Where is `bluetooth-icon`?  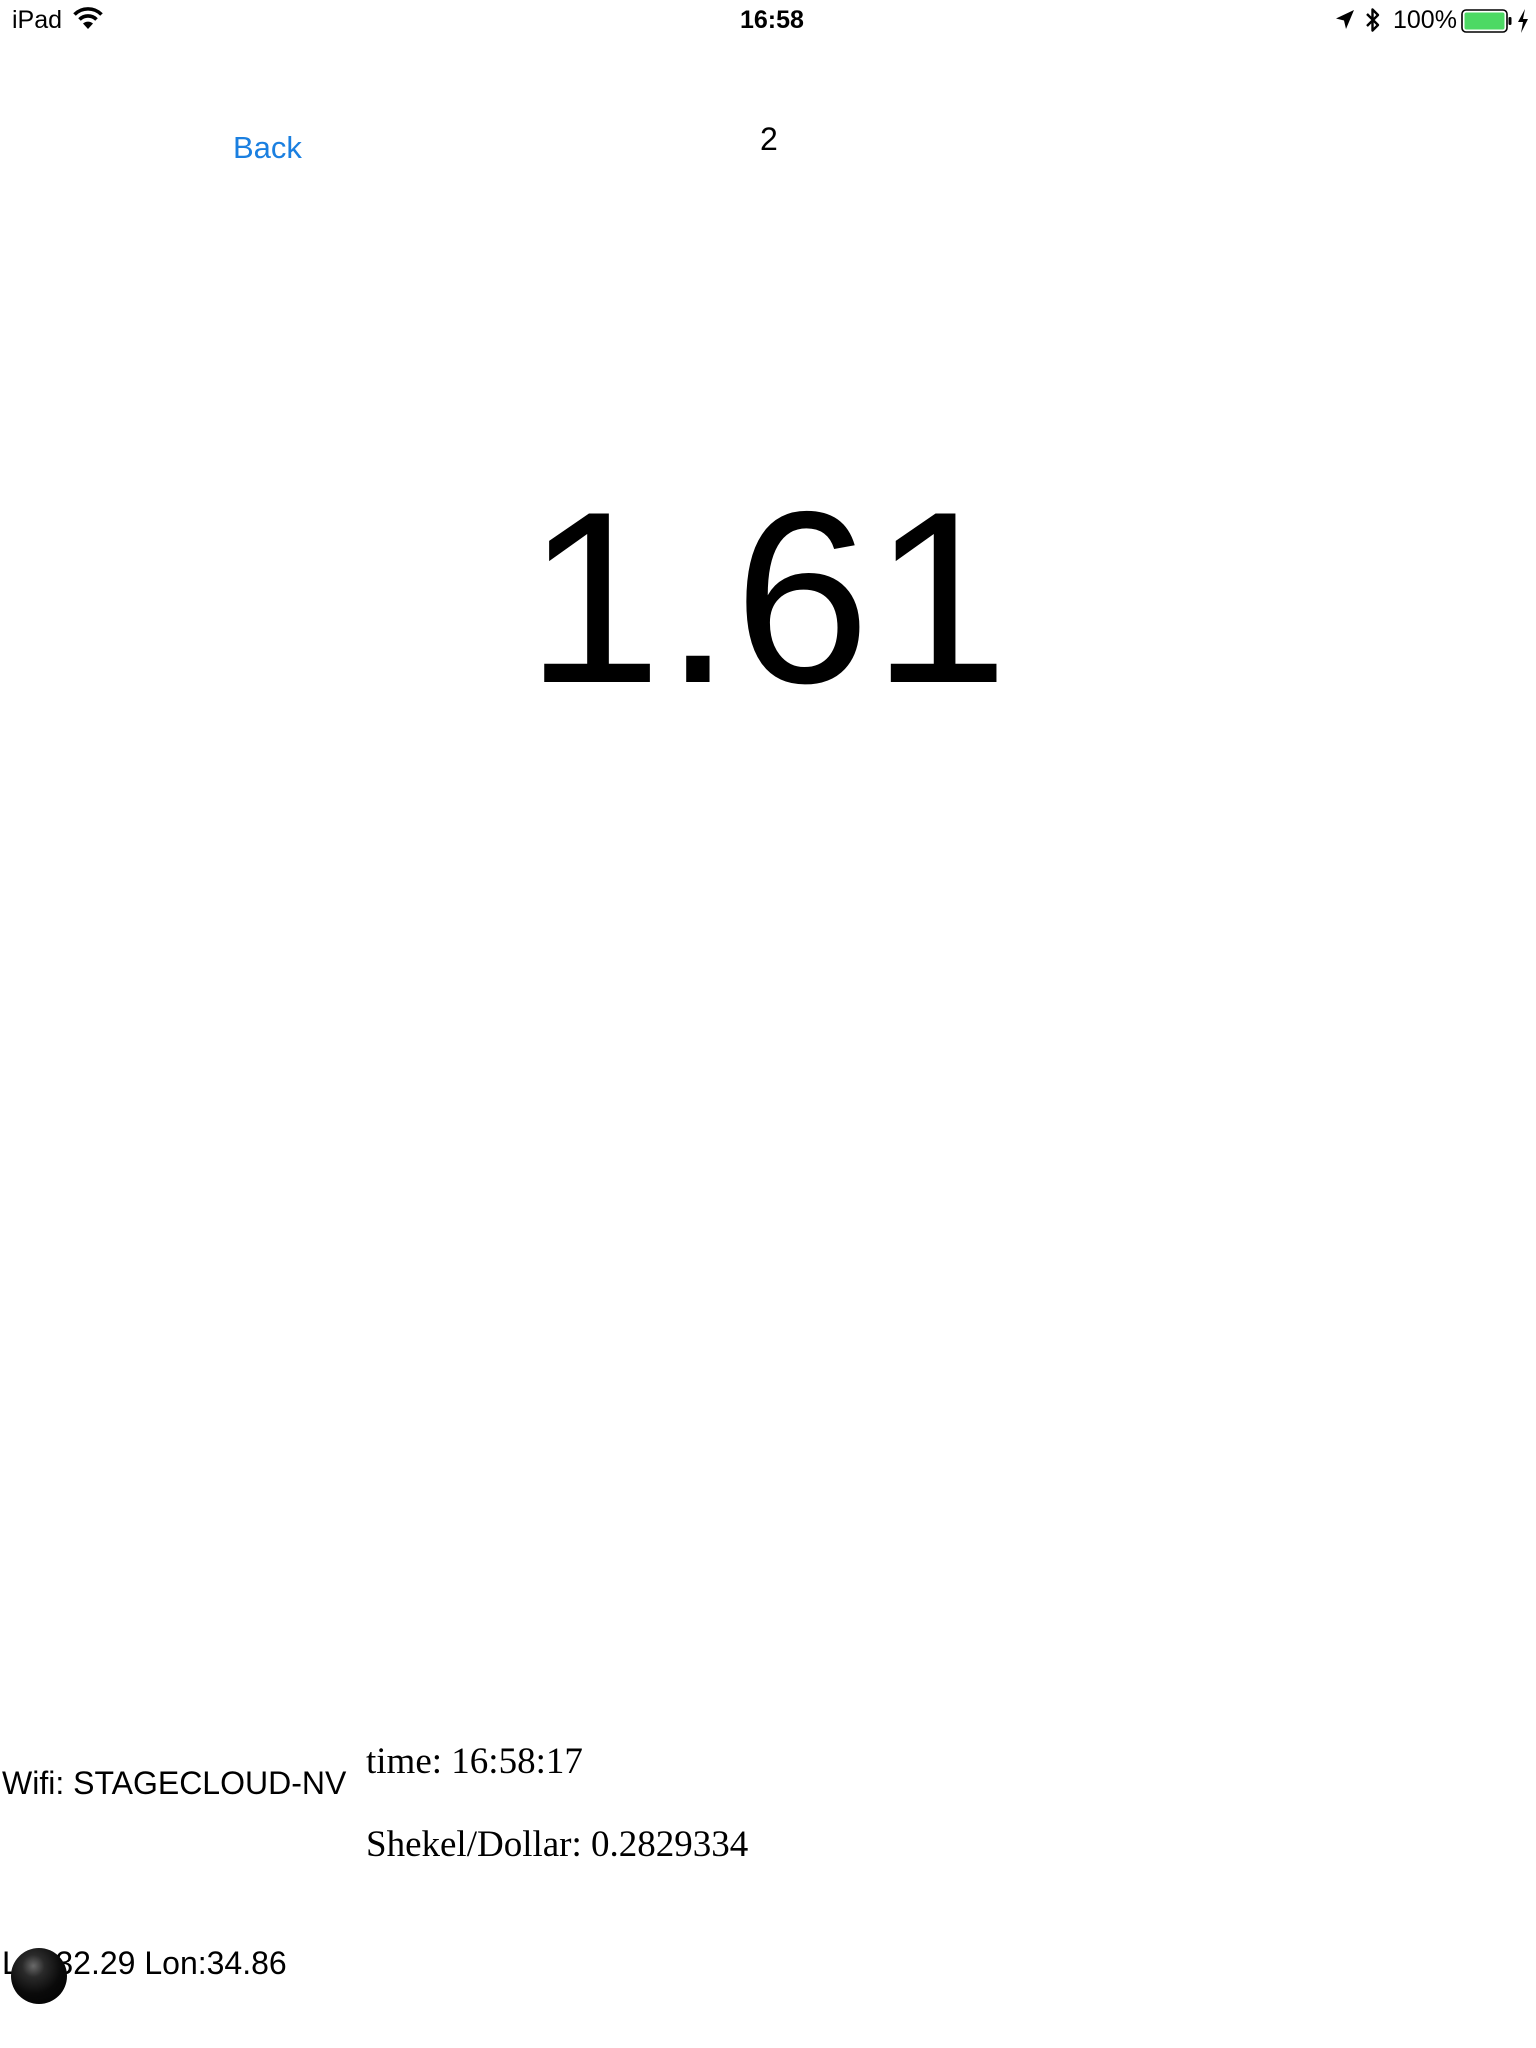 bluetooth-icon is located at coordinates (1373, 20).